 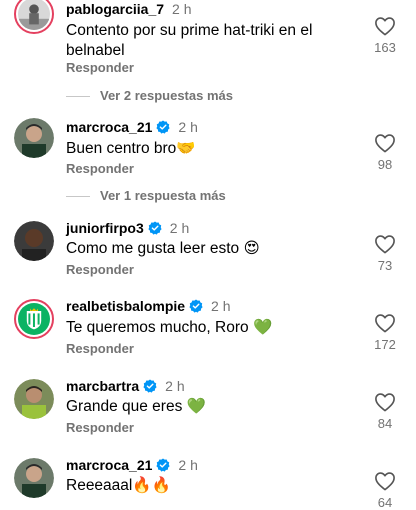 I want to click on like-count: 84, so click(x=385, y=423).